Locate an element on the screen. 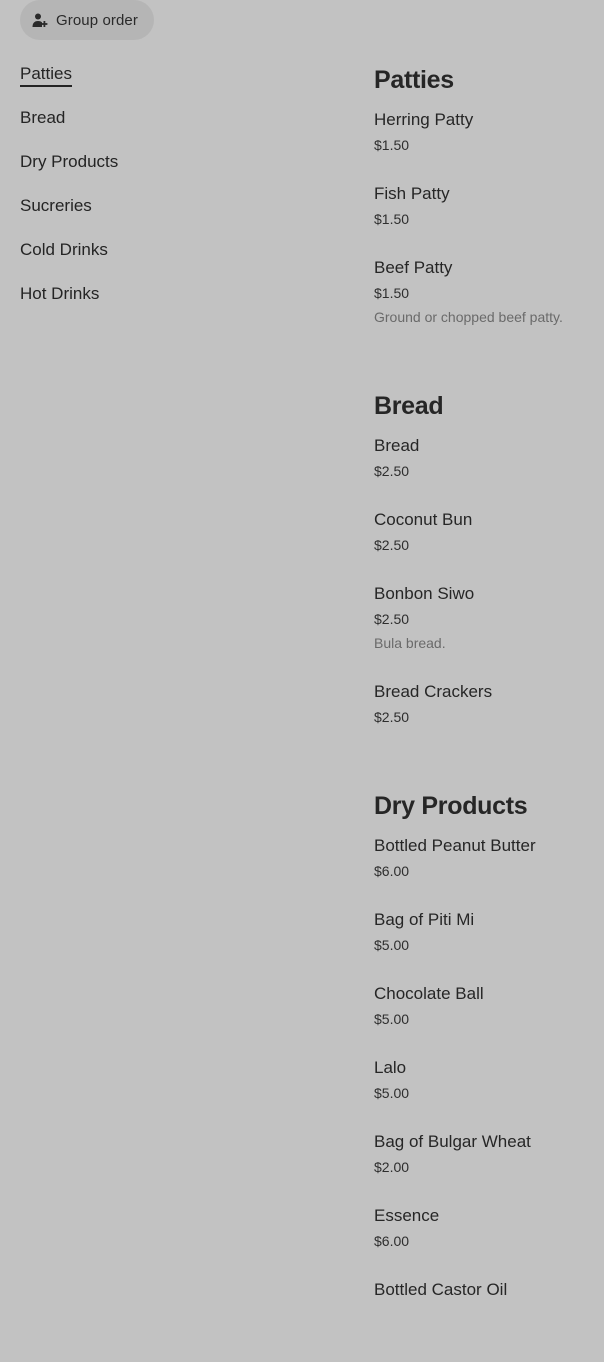 The image size is (604, 1362). item-description: Bula bread. is located at coordinates (410, 643).